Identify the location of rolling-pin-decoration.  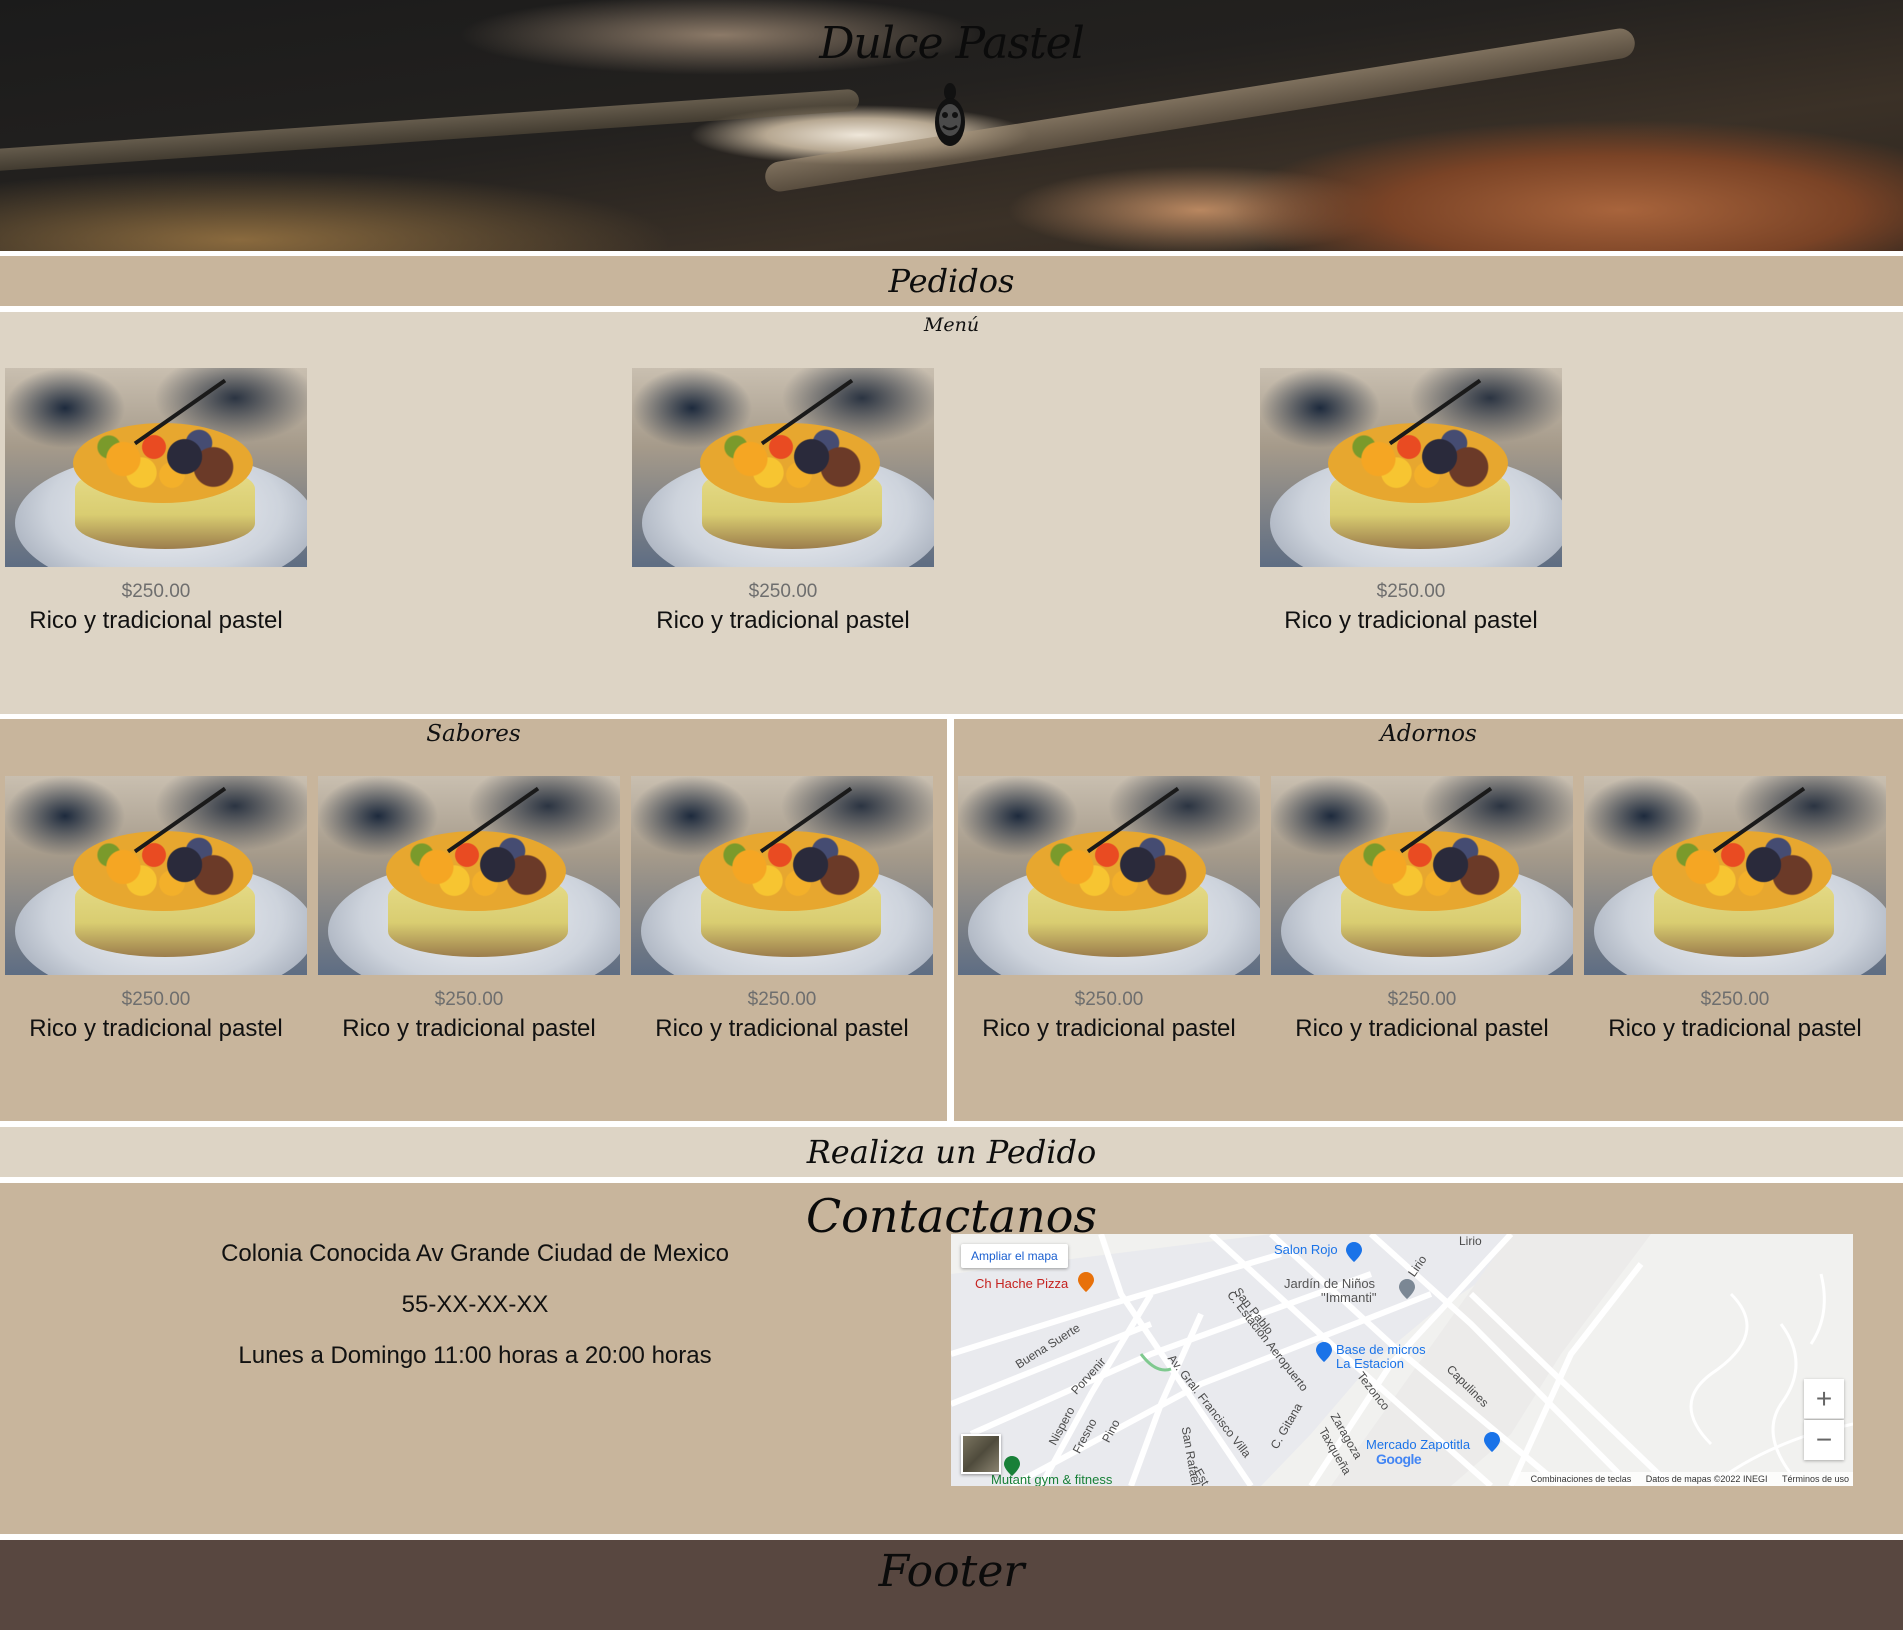
(430, 131).